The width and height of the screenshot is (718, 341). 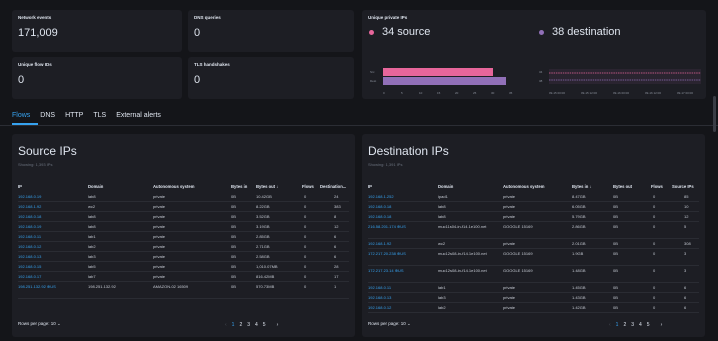 What do you see at coordinates (37, 323) in the screenshot?
I see `rows-per-page-label: Rows per page: 10` at bounding box center [37, 323].